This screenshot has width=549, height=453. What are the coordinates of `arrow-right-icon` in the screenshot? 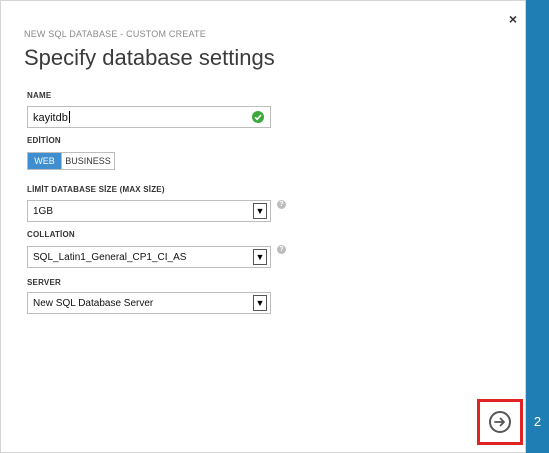 It's located at (500, 422).